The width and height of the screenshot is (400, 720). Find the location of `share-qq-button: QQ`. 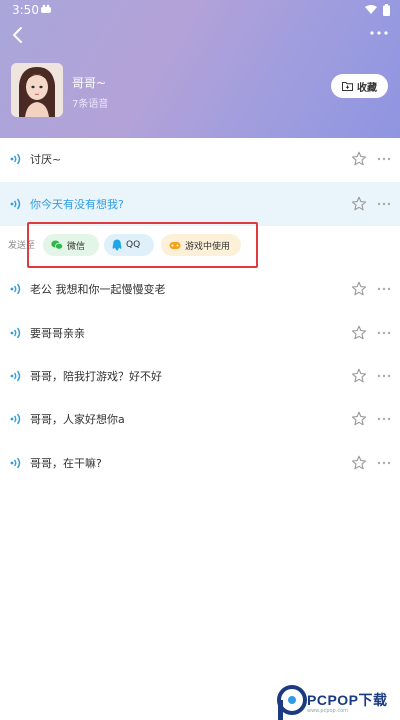

share-qq-button: QQ is located at coordinates (129, 245).